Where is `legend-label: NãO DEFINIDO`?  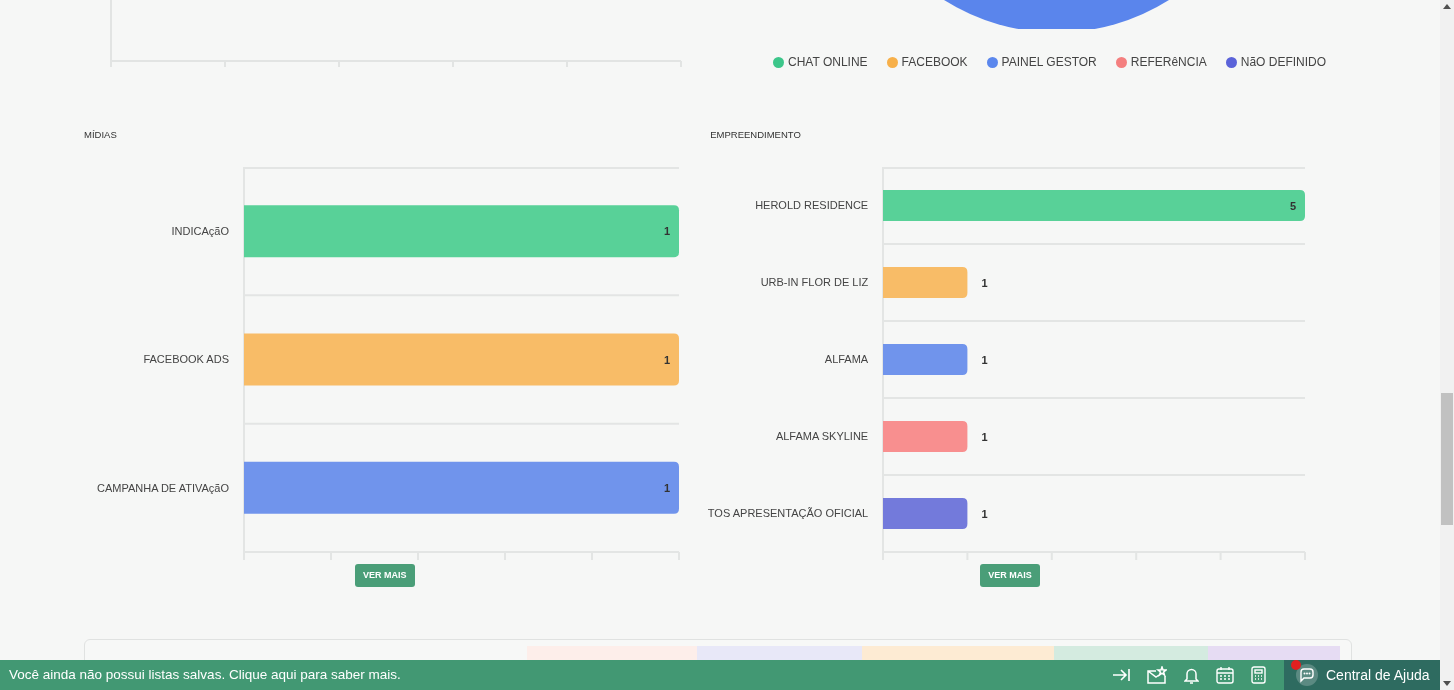 legend-label: NãO DEFINIDO is located at coordinates (1283, 62).